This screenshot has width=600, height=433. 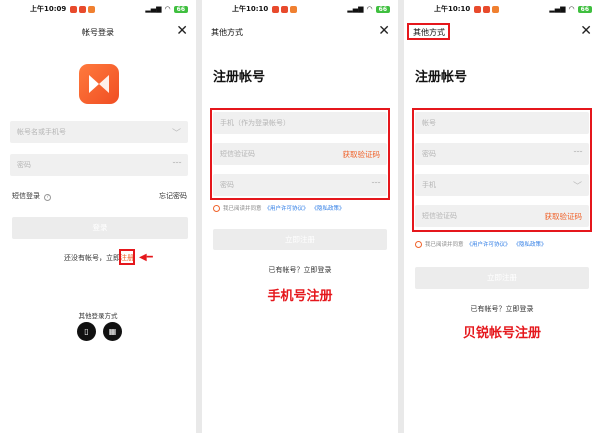 What do you see at coordinates (255, 123) in the screenshot?
I see `phone-placeholder: 手机（作为登录帐号）` at bounding box center [255, 123].